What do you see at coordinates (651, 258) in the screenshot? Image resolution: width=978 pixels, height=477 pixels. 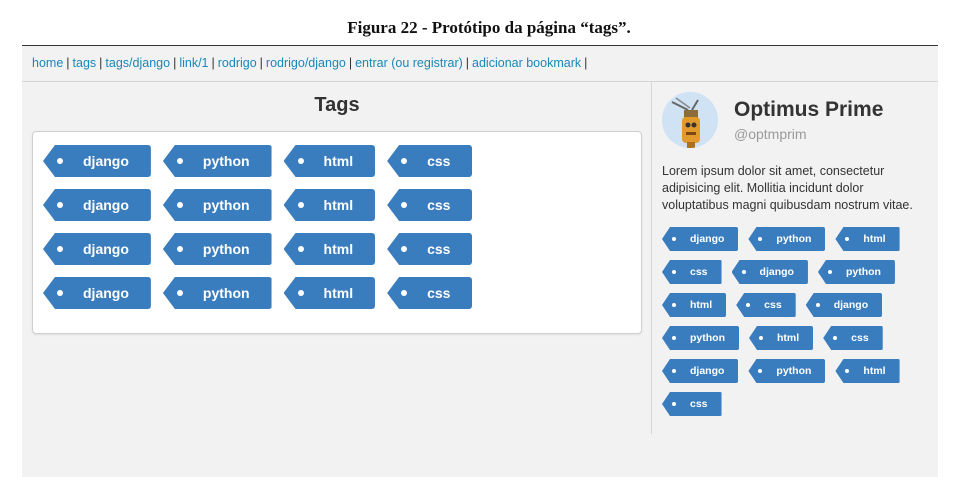 I see `sidebar-divider` at bounding box center [651, 258].